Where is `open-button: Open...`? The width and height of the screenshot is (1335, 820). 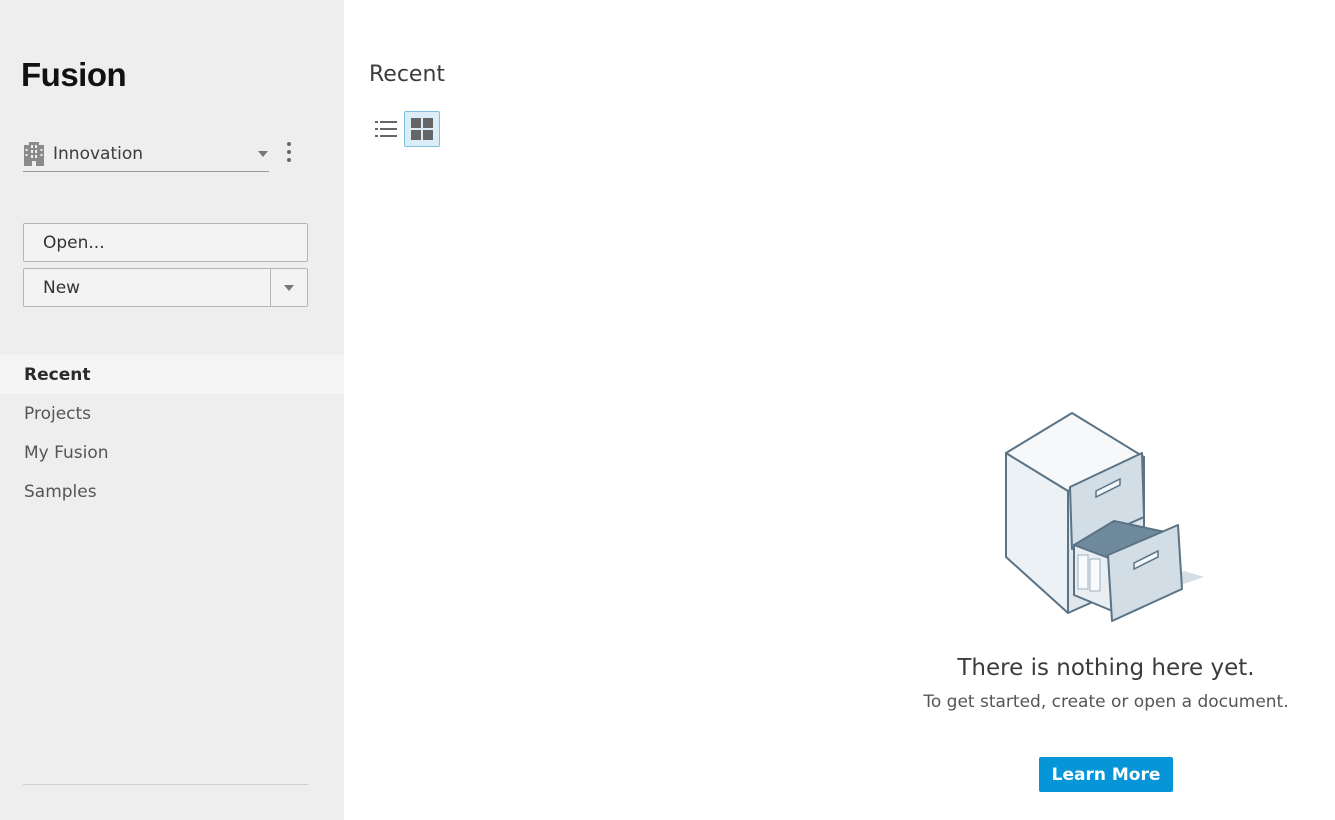 open-button: Open... is located at coordinates (165, 242).